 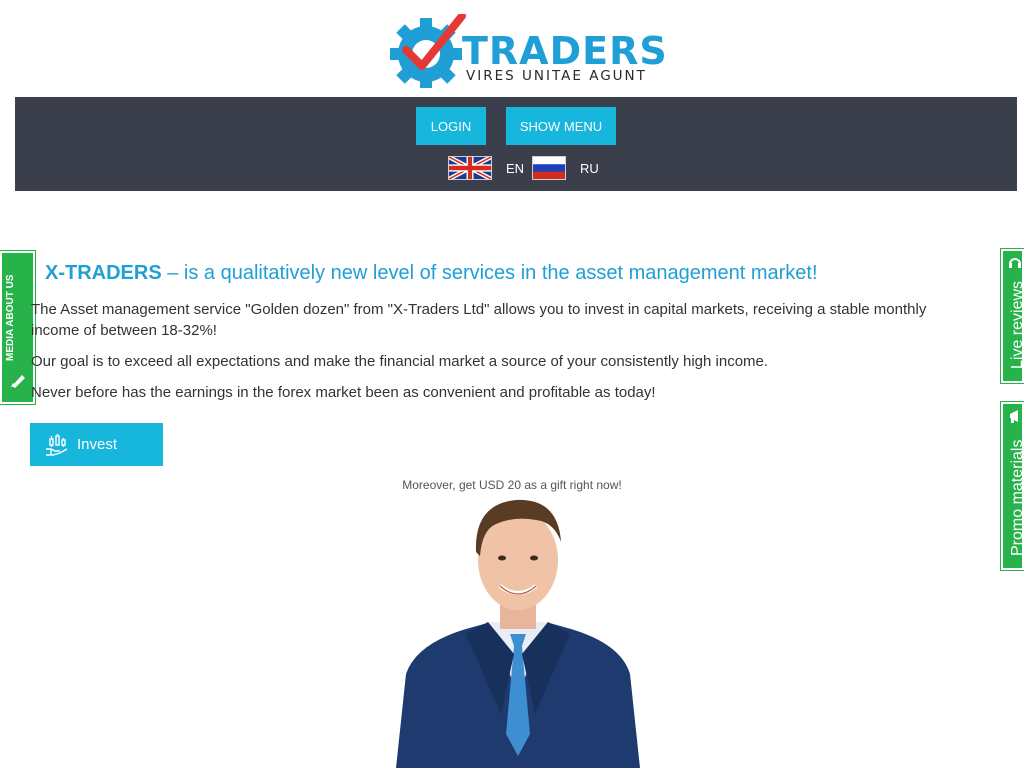 What do you see at coordinates (1014, 416) in the screenshot?
I see `megaphone-icon` at bounding box center [1014, 416].